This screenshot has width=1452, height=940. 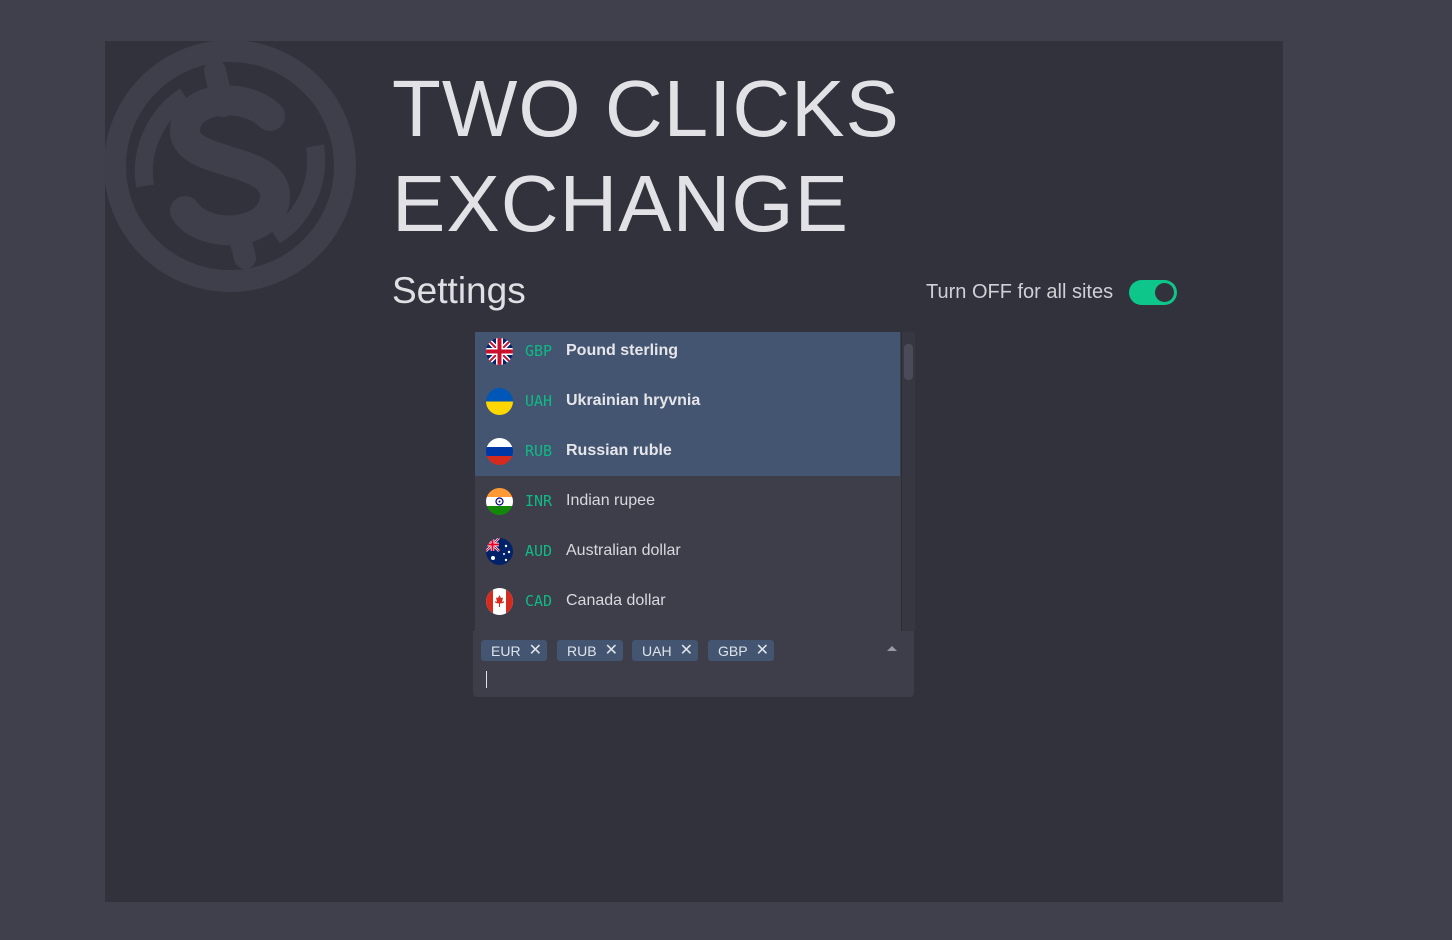 What do you see at coordinates (506, 650) in the screenshot?
I see `chip-label: EUR` at bounding box center [506, 650].